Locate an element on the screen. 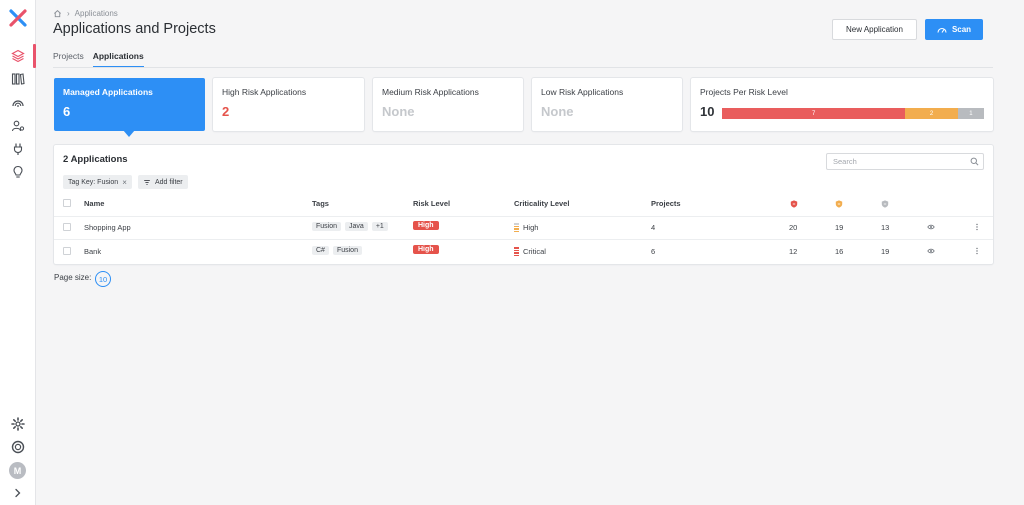 This screenshot has height=505, width=1024. table-row-medium-count: 19 is located at coordinates (839, 227).